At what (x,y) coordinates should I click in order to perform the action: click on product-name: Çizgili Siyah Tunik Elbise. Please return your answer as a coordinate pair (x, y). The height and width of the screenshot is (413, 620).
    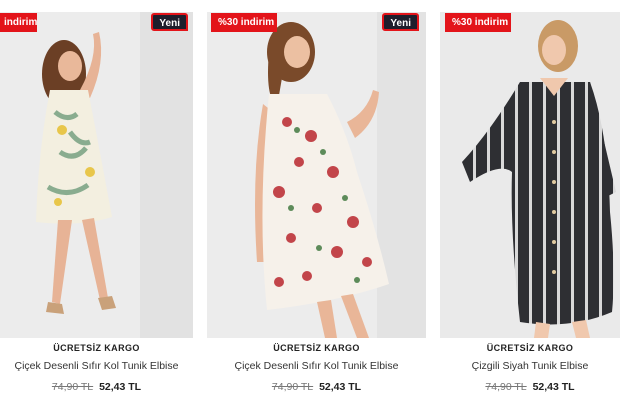
    Looking at the image, I should click on (530, 366).